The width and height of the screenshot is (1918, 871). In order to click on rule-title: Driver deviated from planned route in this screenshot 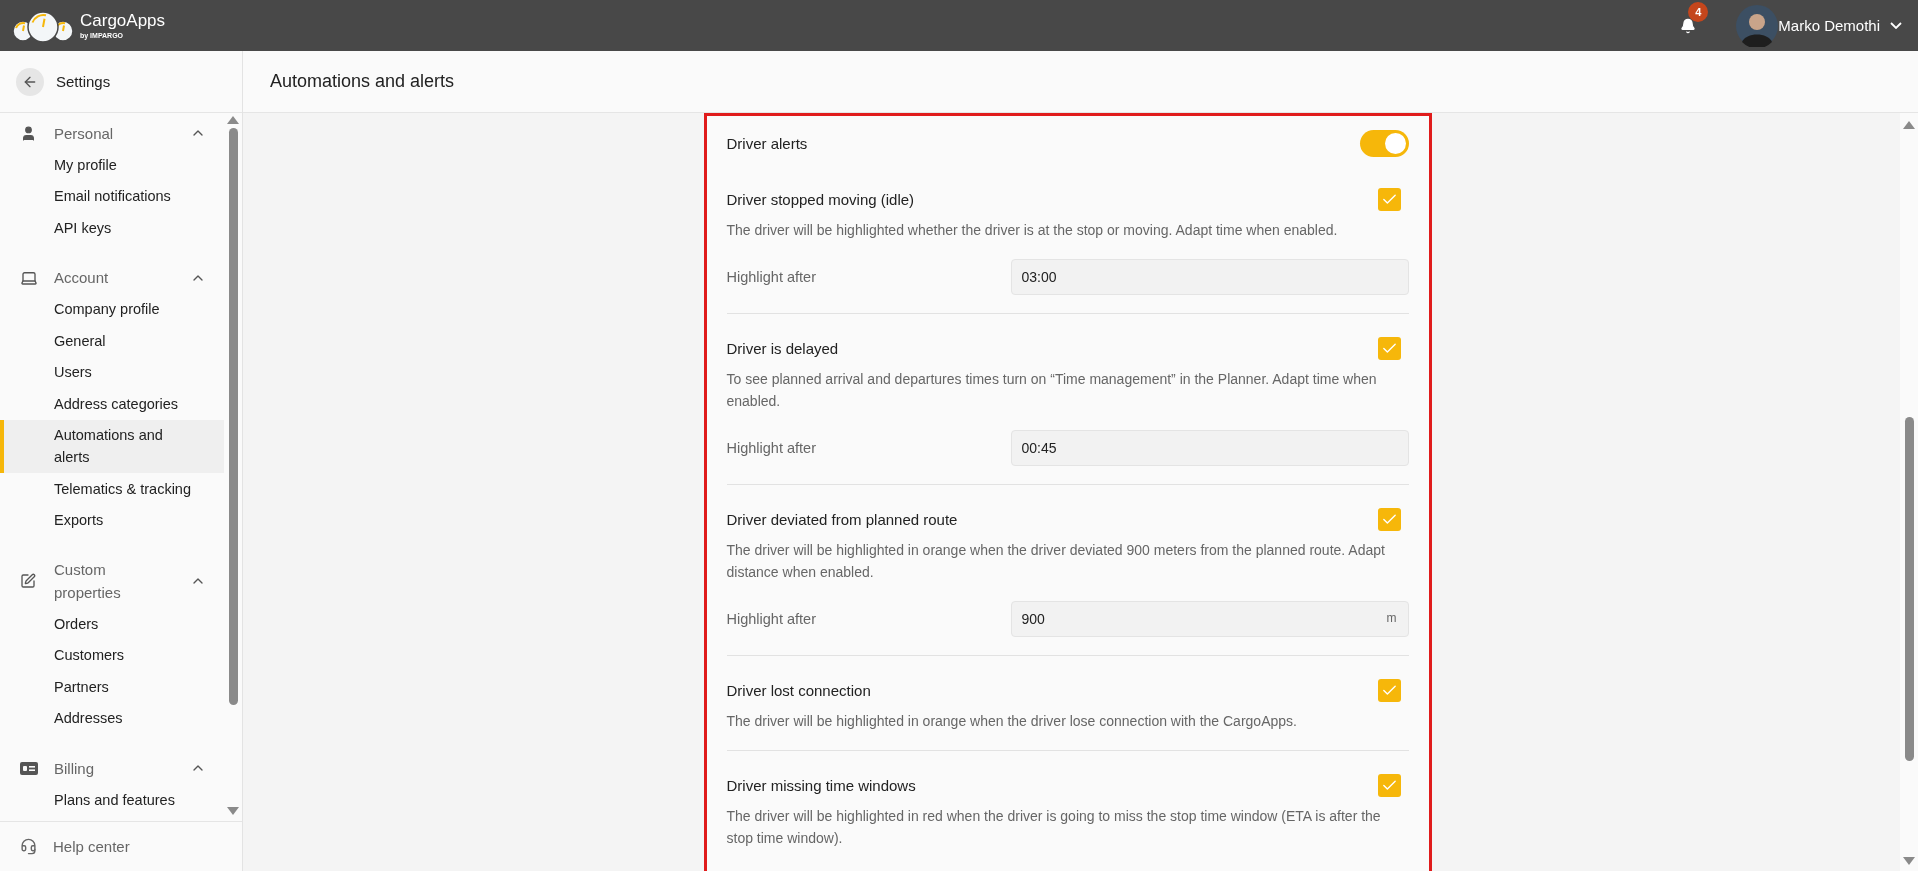, I will do `click(842, 519)`.